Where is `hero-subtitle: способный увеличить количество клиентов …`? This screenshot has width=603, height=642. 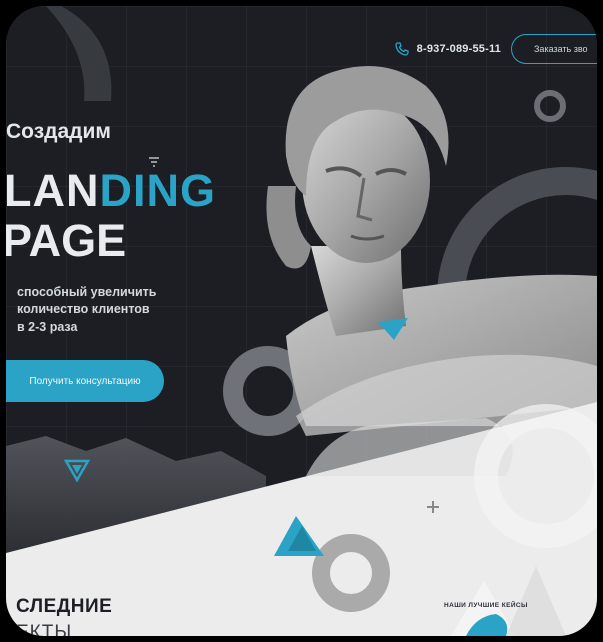
hero-subtitle: способный увеличить количество клиентов … is located at coordinates (102, 310).